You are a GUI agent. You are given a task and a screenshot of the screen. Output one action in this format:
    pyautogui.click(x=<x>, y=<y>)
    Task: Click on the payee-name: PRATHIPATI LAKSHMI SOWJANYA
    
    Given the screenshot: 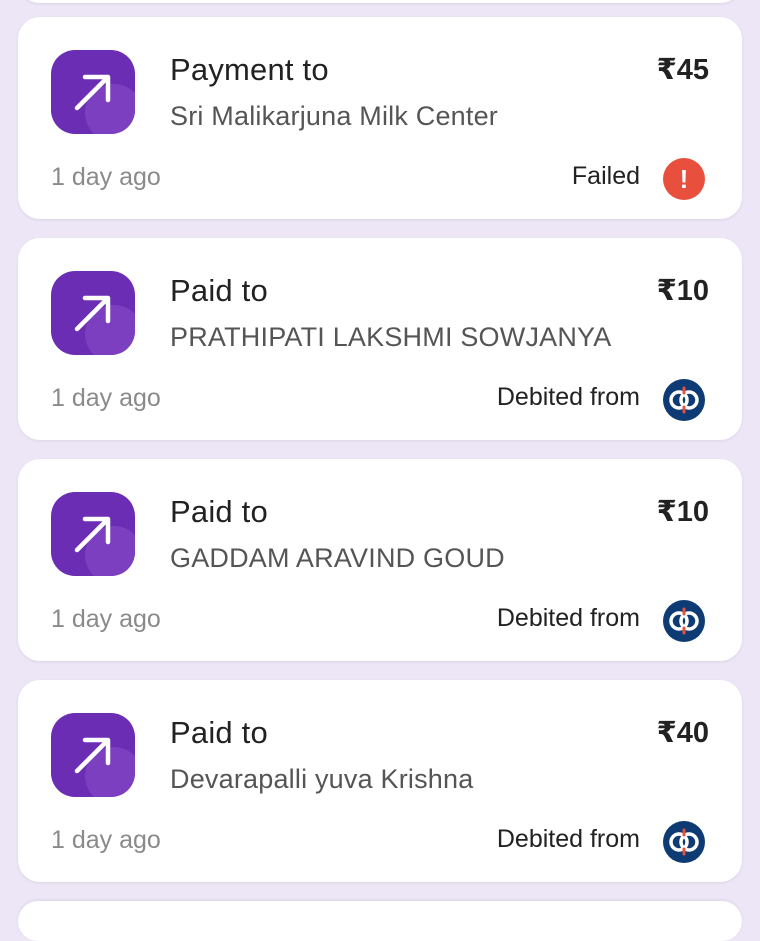 What is the action you would take?
    pyautogui.click(x=391, y=337)
    